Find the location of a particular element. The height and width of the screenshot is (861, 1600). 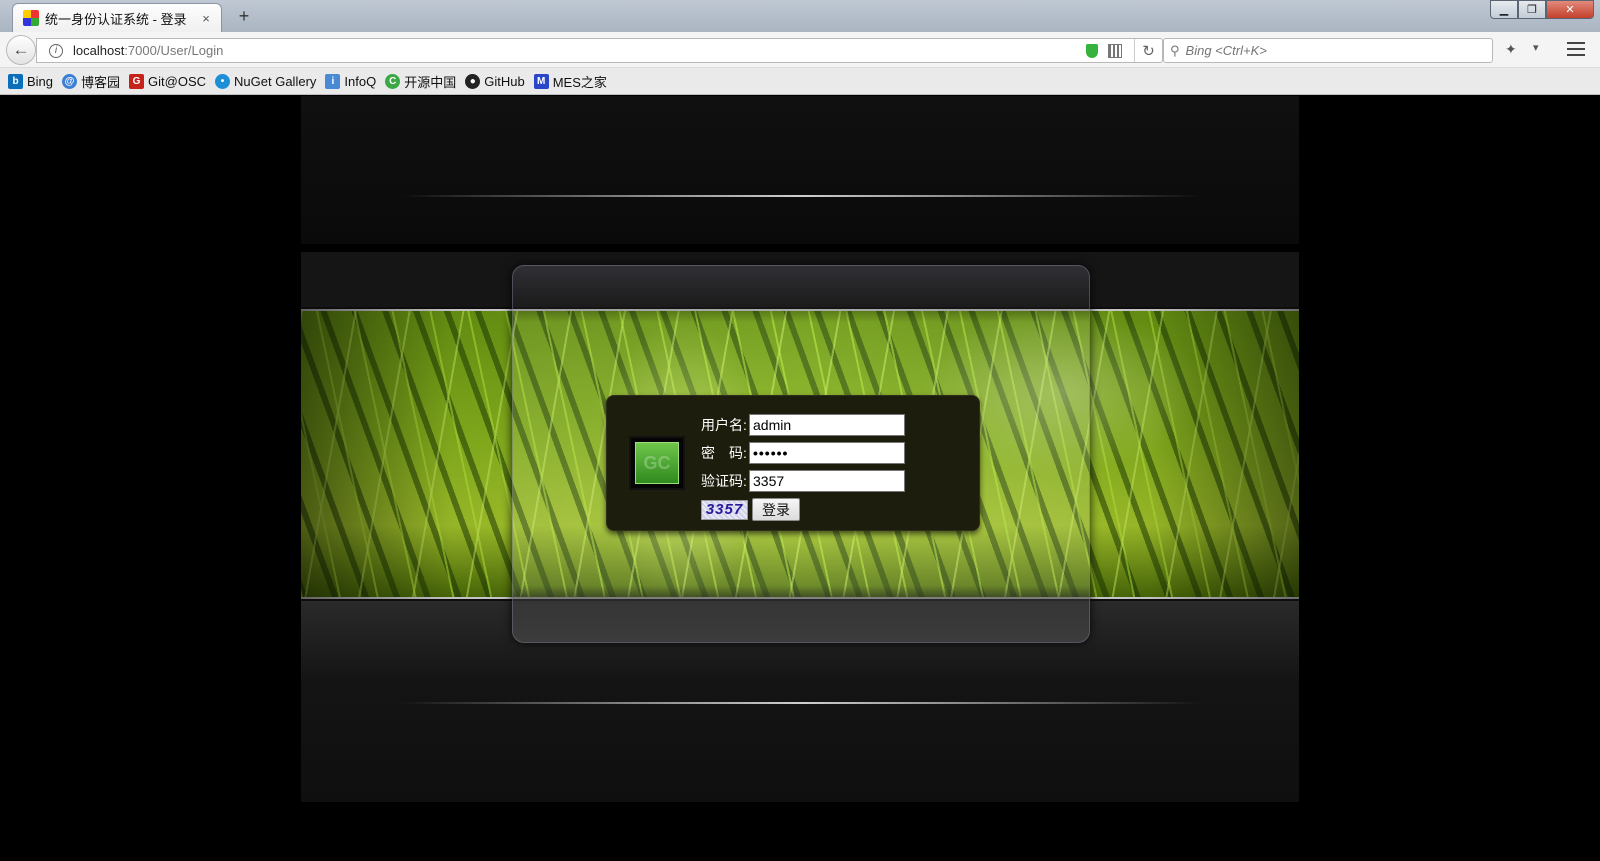

bookmark-label: InfoQ is located at coordinates (360, 81).